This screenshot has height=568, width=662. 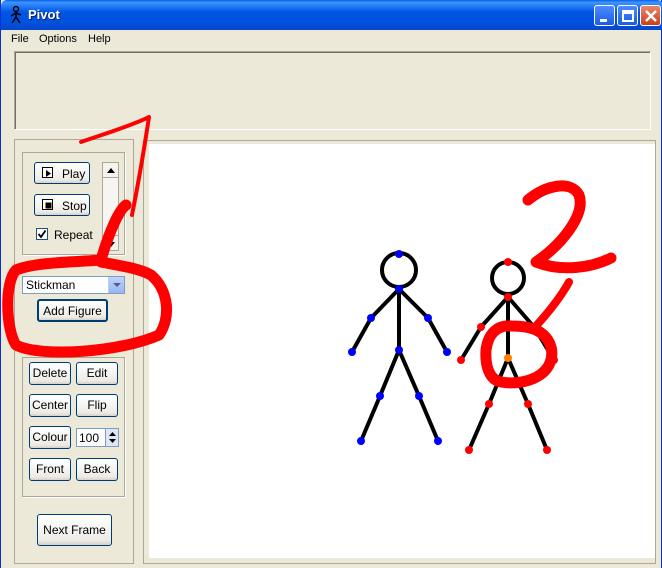 What do you see at coordinates (331, 15) in the screenshot?
I see `title-bar: Pivot` at bounding box center [331, 15].